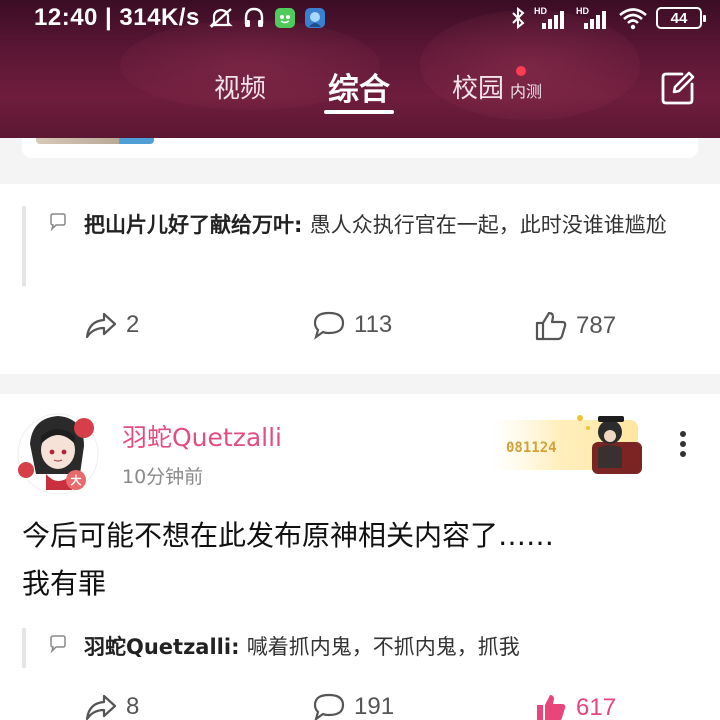 This screenshot has width=720, height=720. Describe the element at coordinates (362, 246) in the screenshot. I see `top-comment: 把山片儿好了献给万叶: 愚人众执行官在一起，此时没谁谁尴尬` at that location.